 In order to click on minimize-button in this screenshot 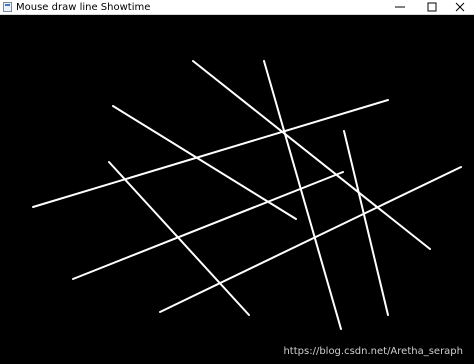, I will do `click(400, 7)`.